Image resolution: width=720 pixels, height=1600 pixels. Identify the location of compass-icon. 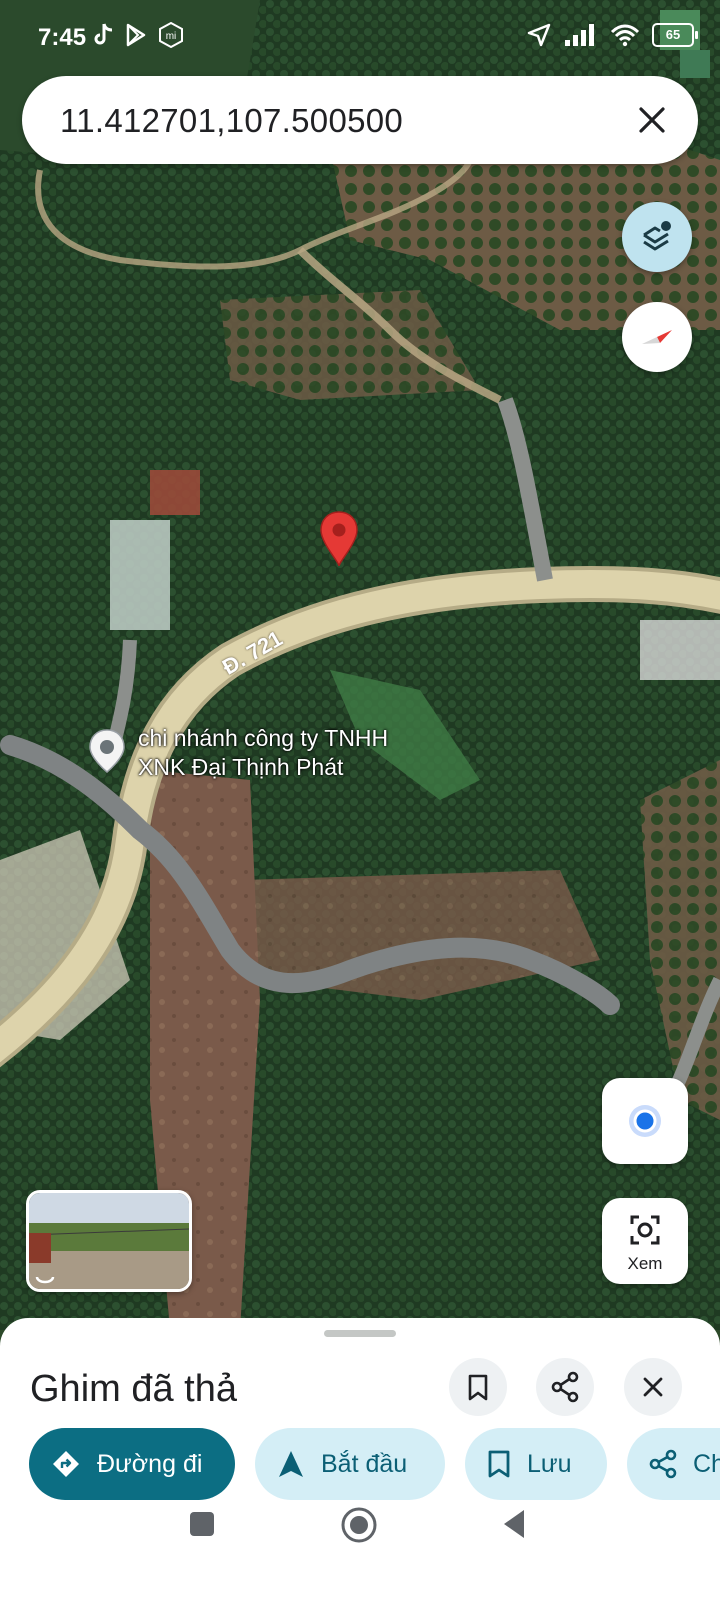
(657, 337).